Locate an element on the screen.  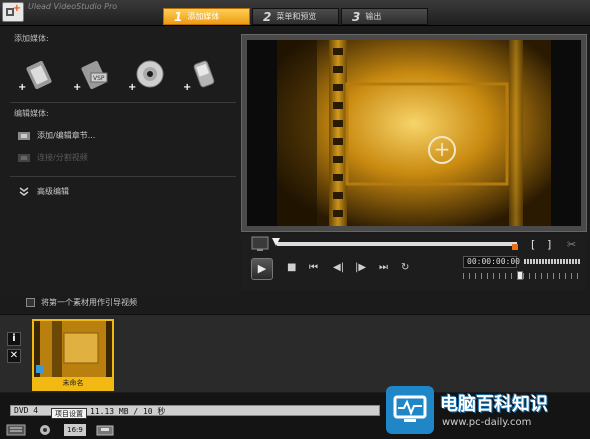
watermark-logo-icon is located at coordinates (410, 410).